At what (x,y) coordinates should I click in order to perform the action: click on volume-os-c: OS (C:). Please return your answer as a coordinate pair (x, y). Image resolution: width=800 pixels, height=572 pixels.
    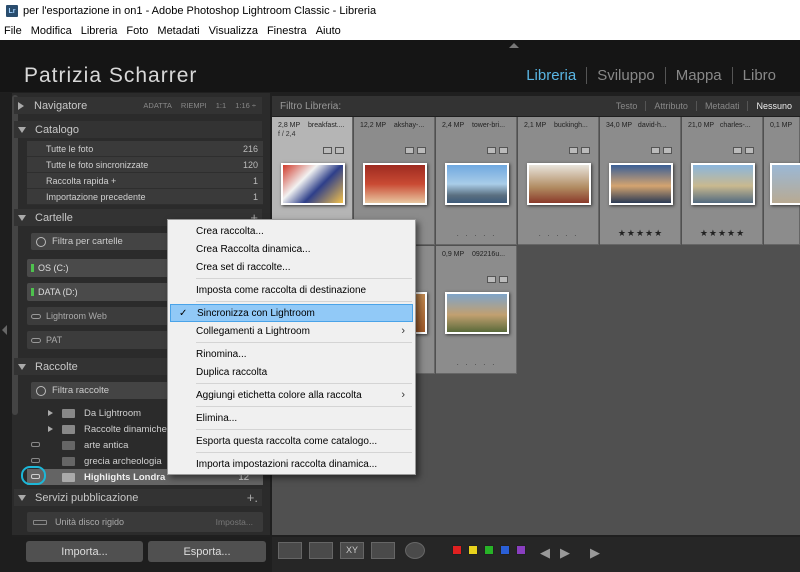
    Looking at the image, I should click on (99, 268).